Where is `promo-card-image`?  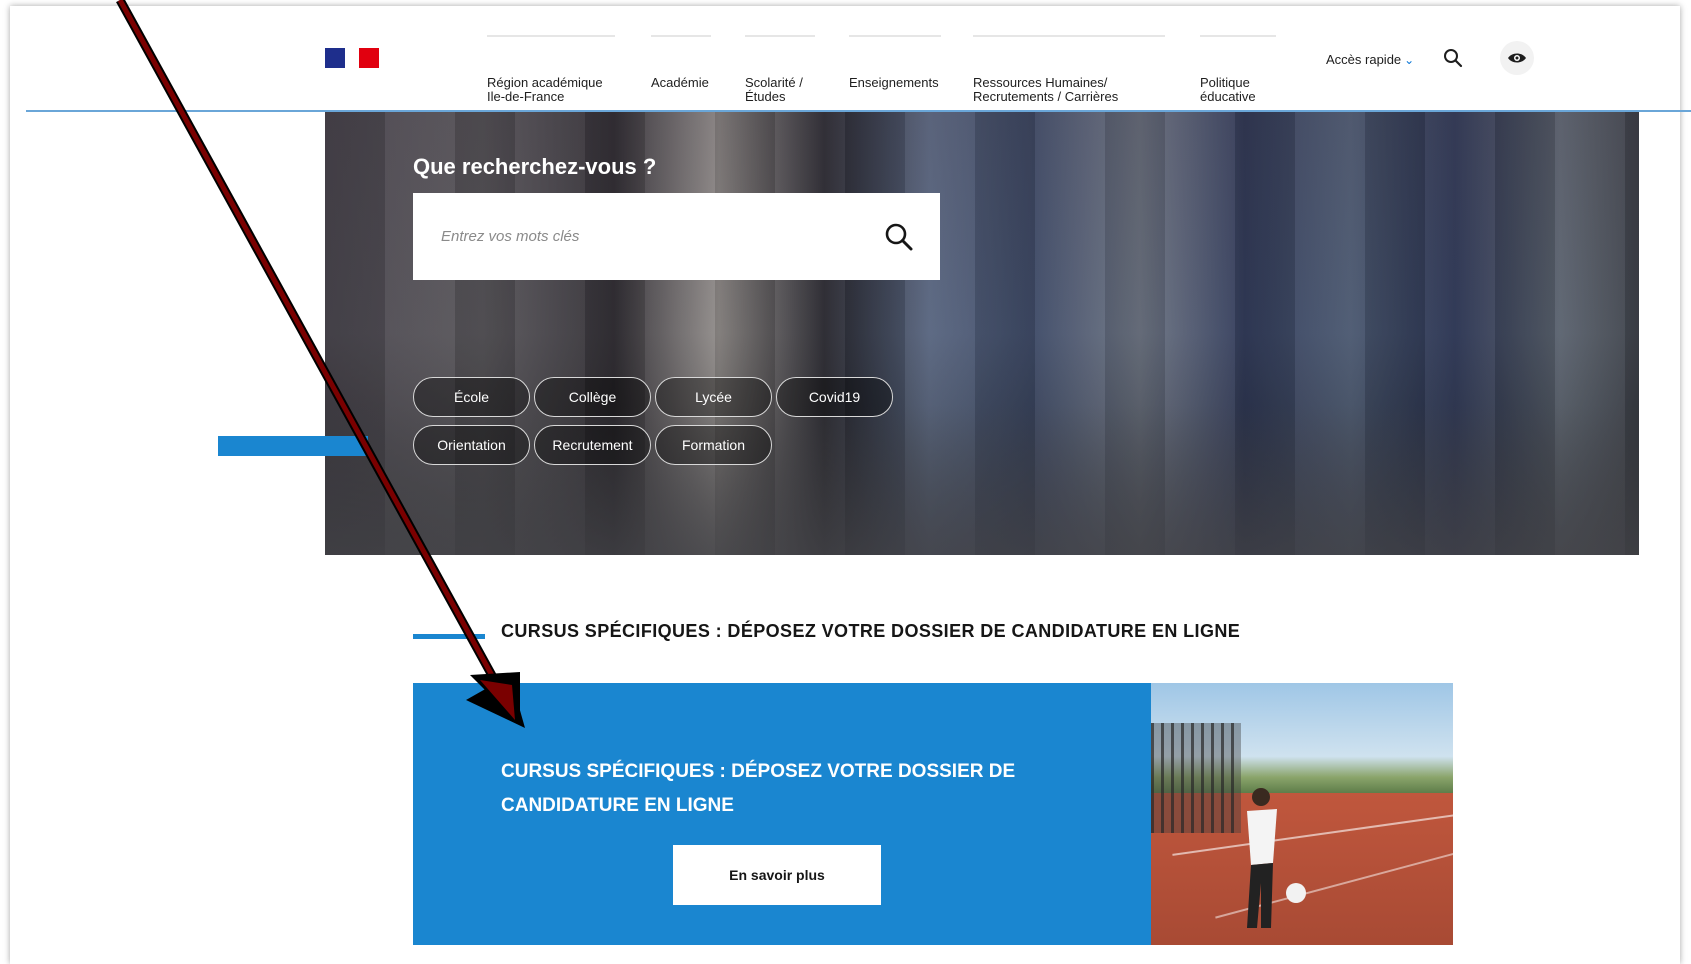 promo-card-image is located at coordinates (1302, 814).